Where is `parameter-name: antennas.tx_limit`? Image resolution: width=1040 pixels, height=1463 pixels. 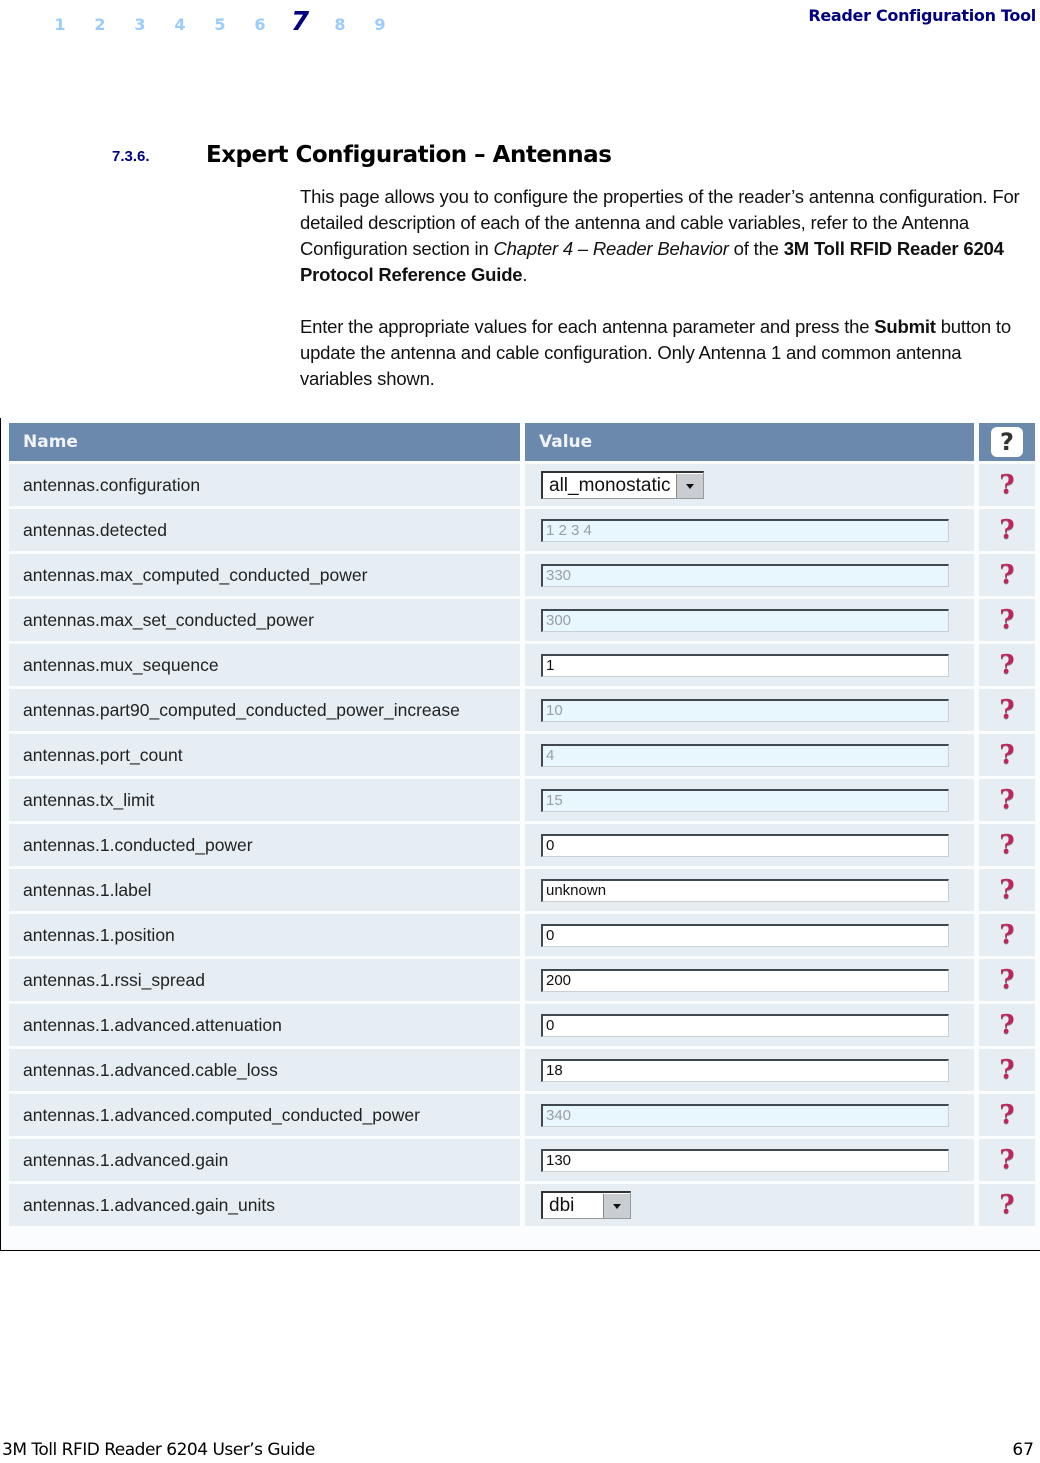 parameter-name: antennas.tx_limit is located at coordinates (264, 800).